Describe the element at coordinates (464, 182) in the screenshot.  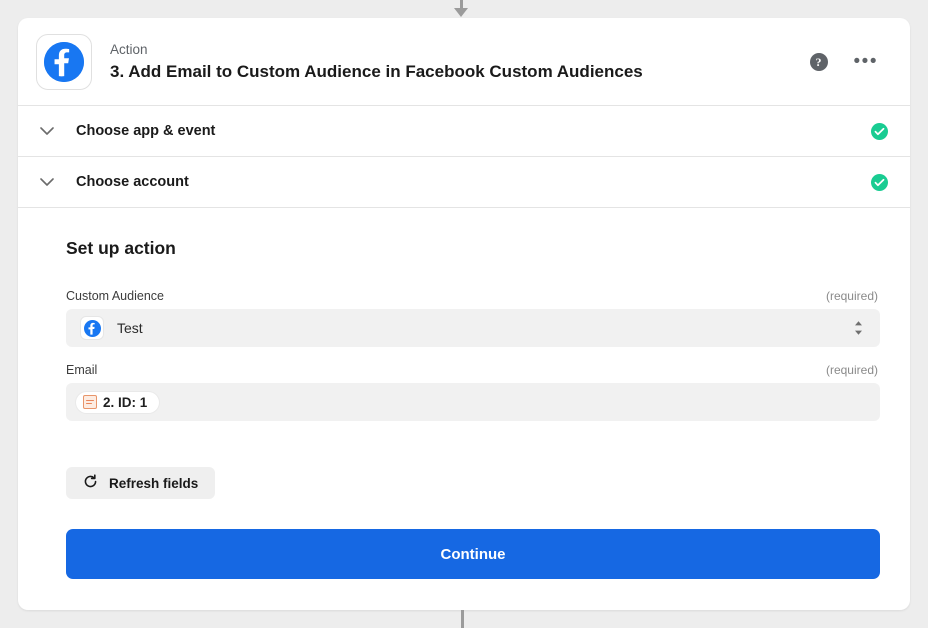
I see `section-choose-account: Choose account` at that location.